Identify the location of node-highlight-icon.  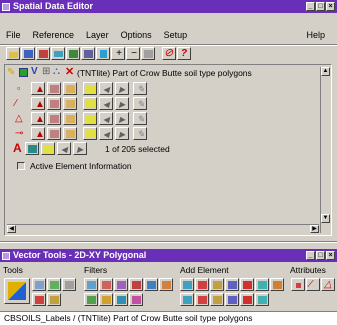
(90, 133).